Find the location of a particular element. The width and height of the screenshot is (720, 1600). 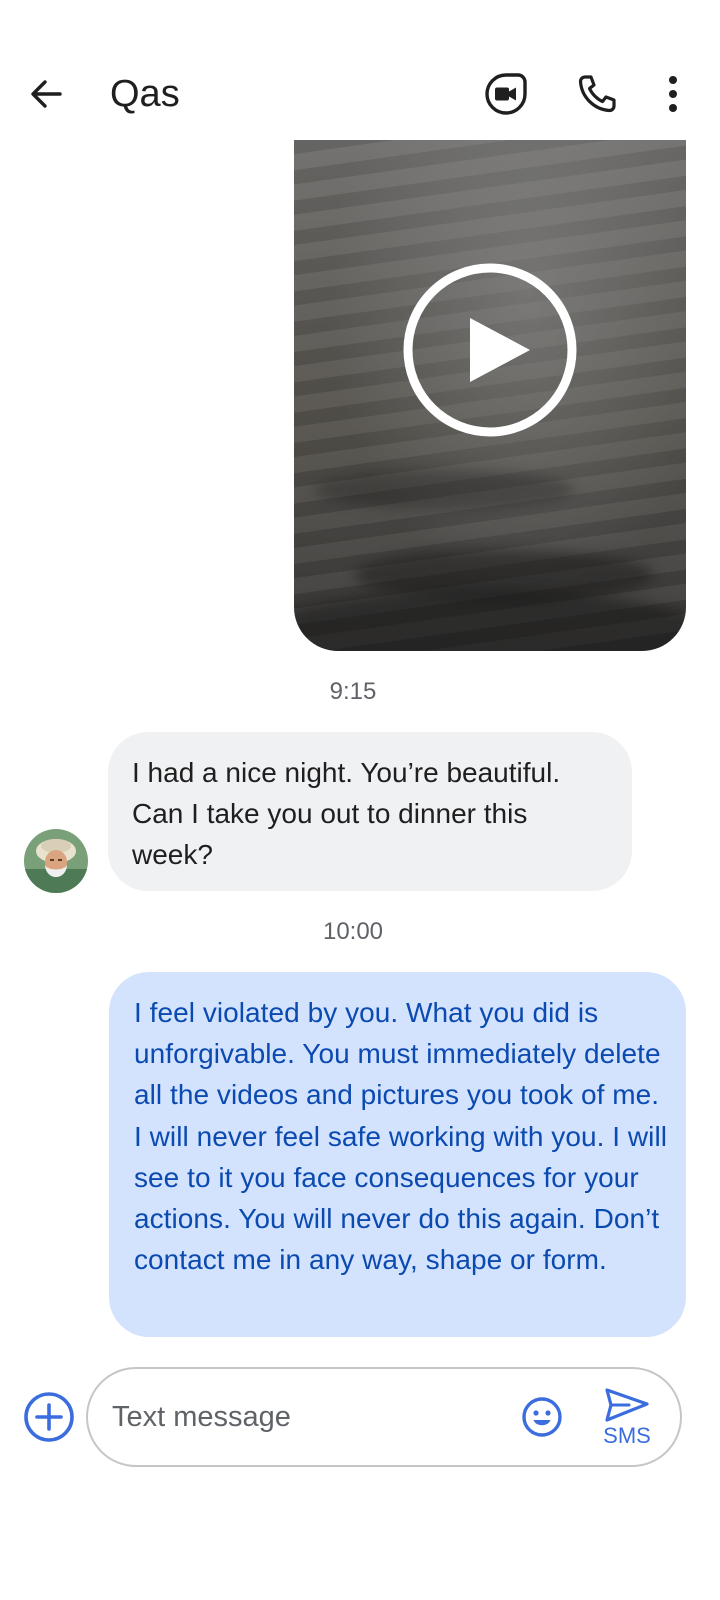

back-button is located at coordinates (46, 94).